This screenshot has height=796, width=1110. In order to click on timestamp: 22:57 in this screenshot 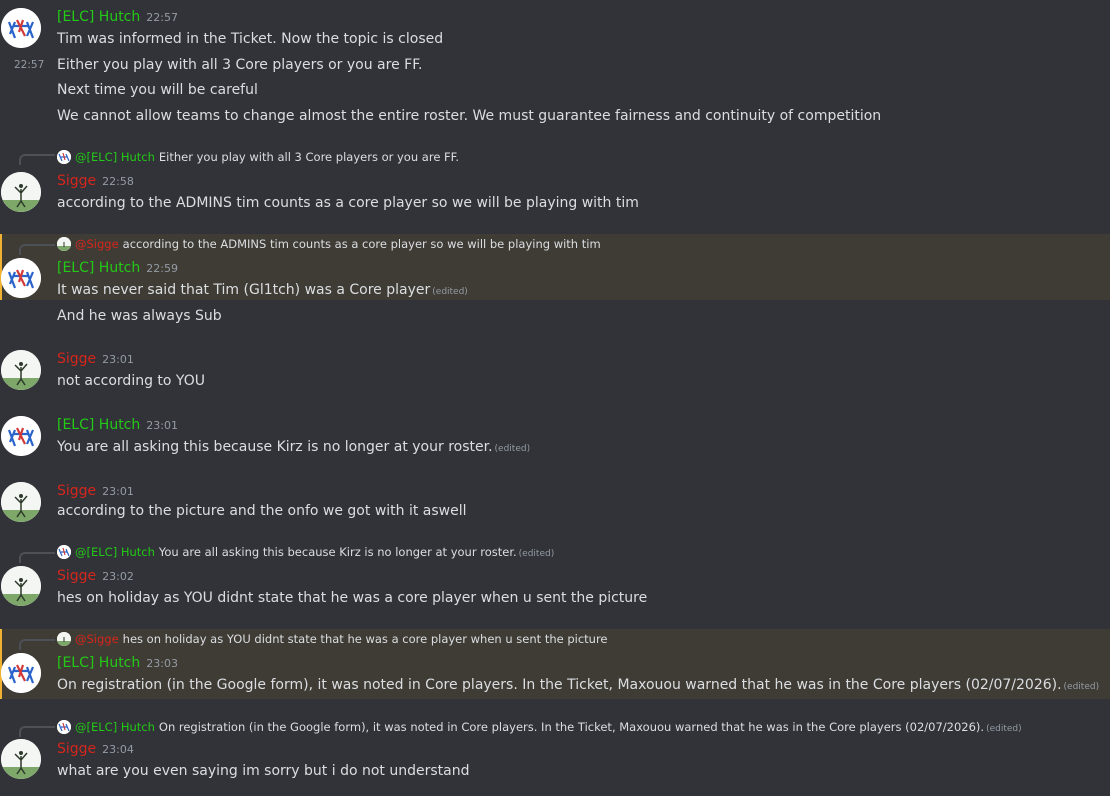, I will do `click(162, 17)`.